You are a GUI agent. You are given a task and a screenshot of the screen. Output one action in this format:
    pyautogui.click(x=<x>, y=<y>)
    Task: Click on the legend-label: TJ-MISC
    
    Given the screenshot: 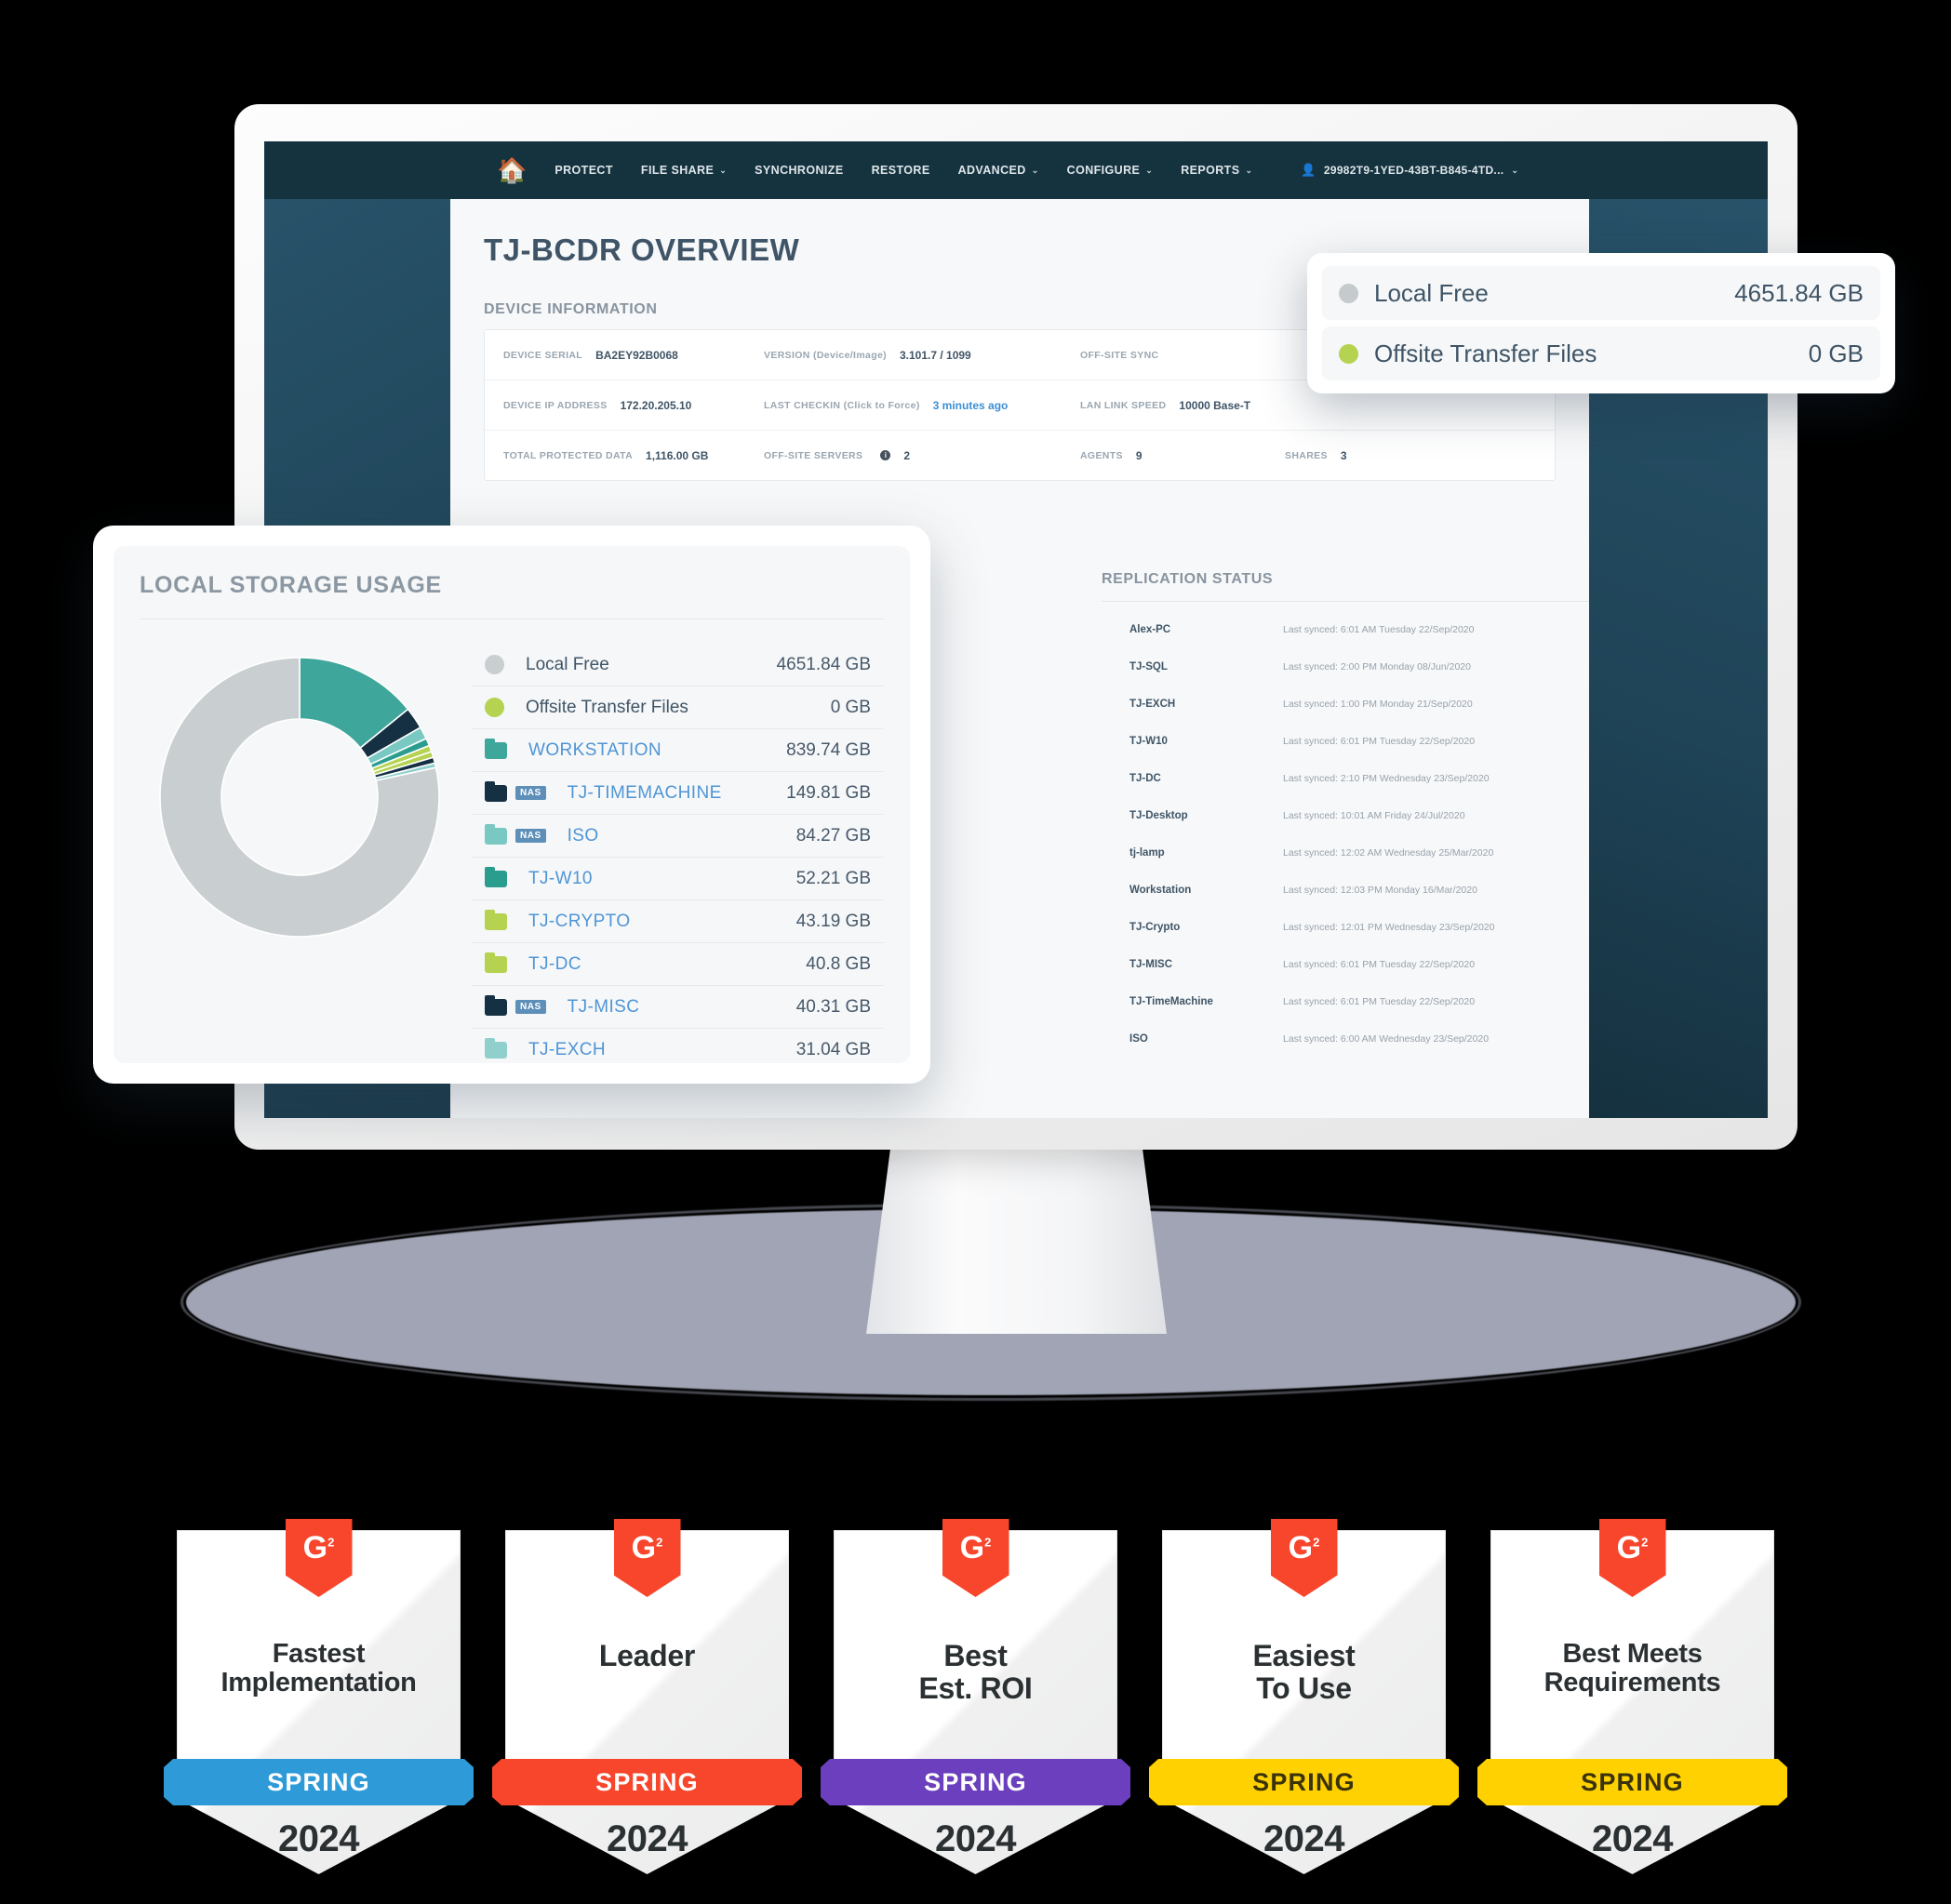 What is the action you would take?
    pyautogui.click(x=604, y=1007)
    